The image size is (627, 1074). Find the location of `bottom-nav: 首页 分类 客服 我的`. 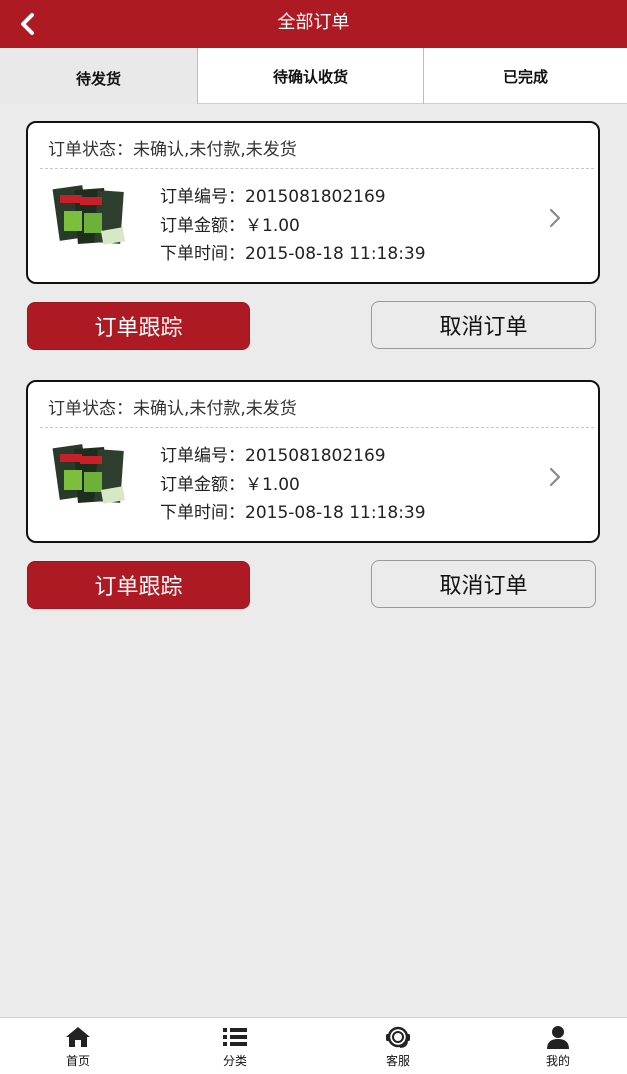

bottom-nav: 首页 分类 客服 我的 is located at coordinates (313, 1045).